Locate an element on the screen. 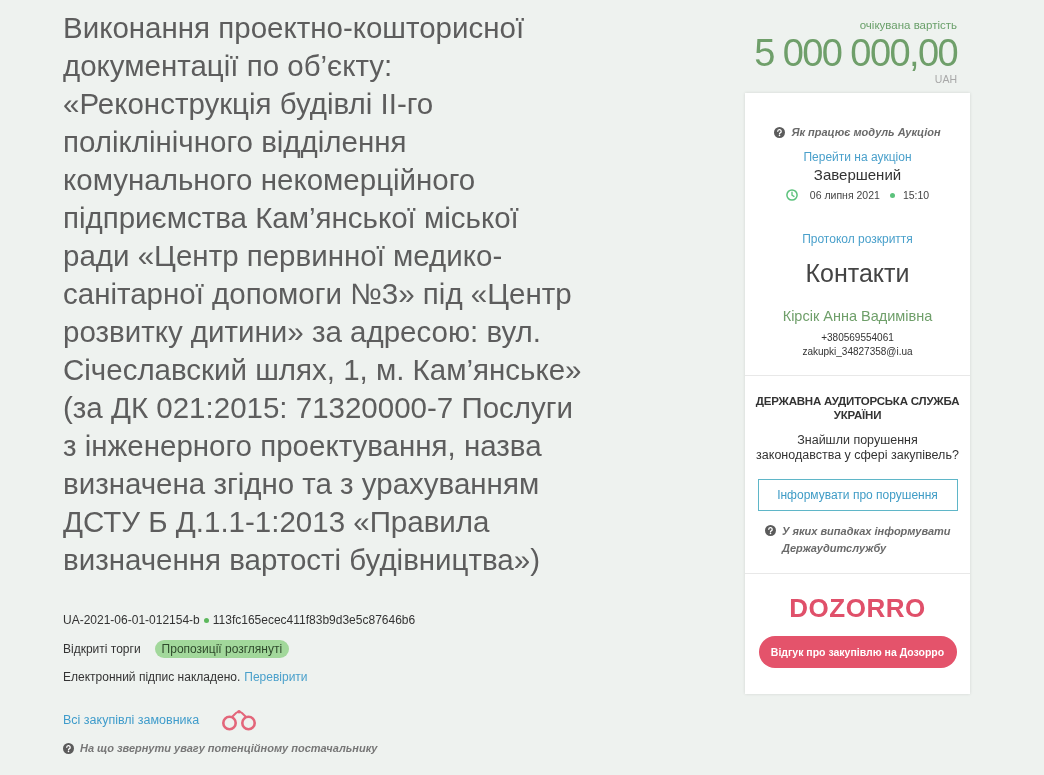 The image size is (1044, 775). contact-email: zakupki_34827358@i.ua is located at coordinates (857, 352).